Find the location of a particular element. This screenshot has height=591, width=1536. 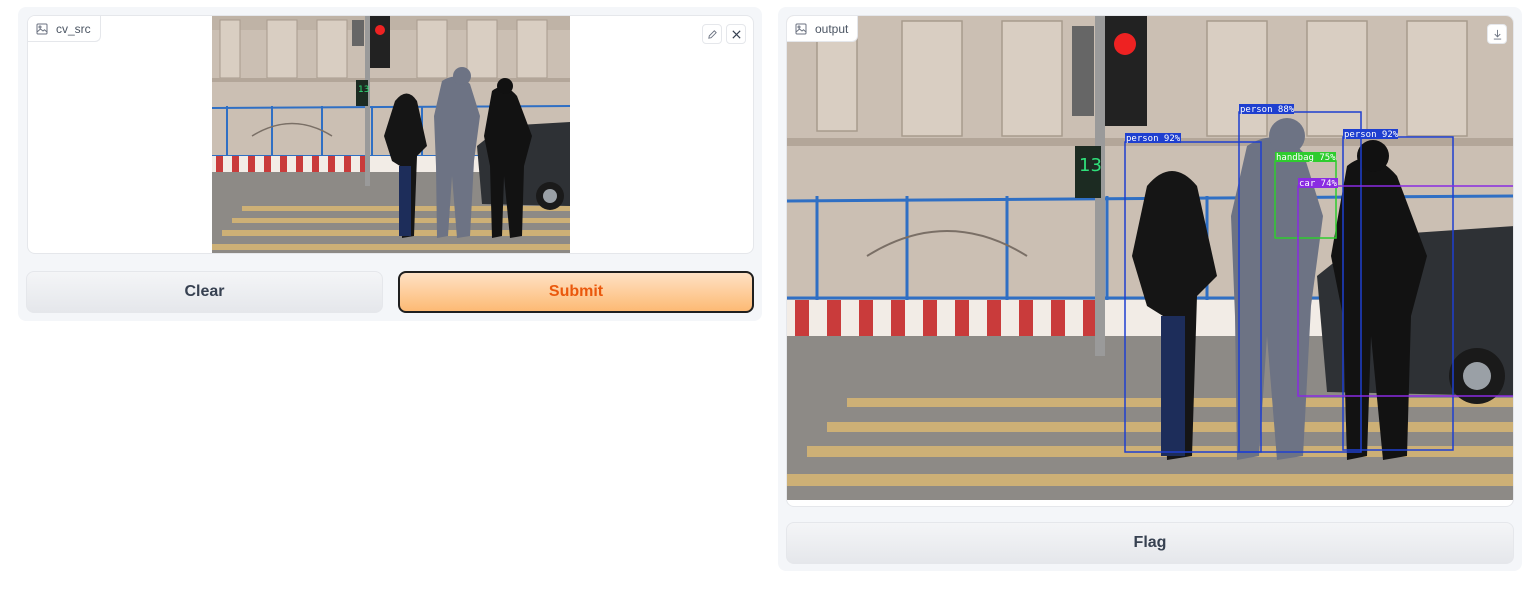

download-button is located at coordinates (1497, 34).